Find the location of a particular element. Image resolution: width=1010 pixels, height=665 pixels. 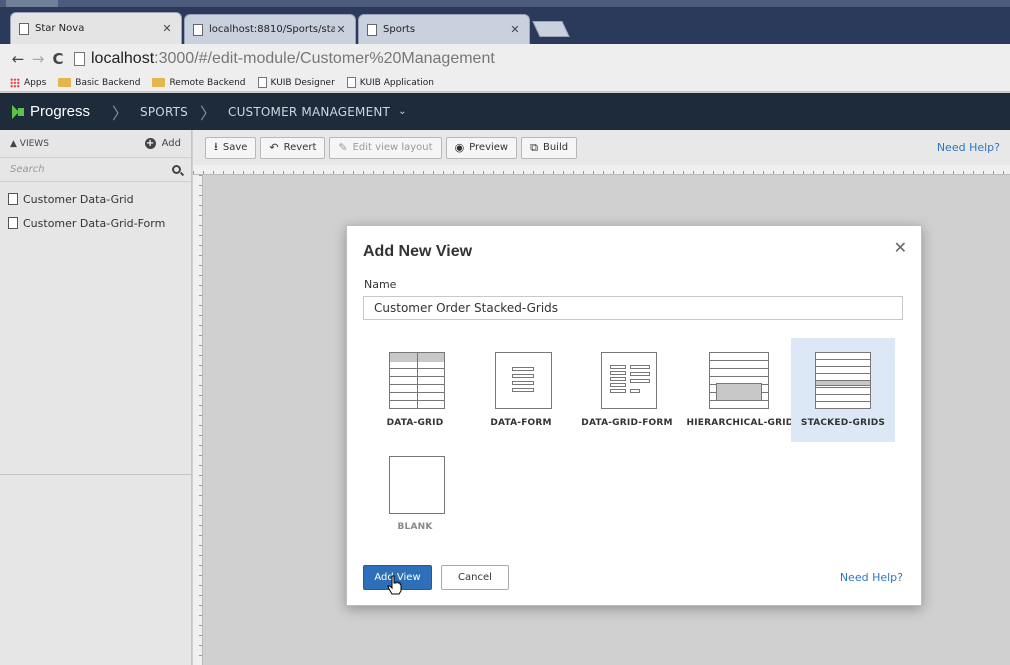

caret-up-icon: ▲ is located at coordinates (15, 143).